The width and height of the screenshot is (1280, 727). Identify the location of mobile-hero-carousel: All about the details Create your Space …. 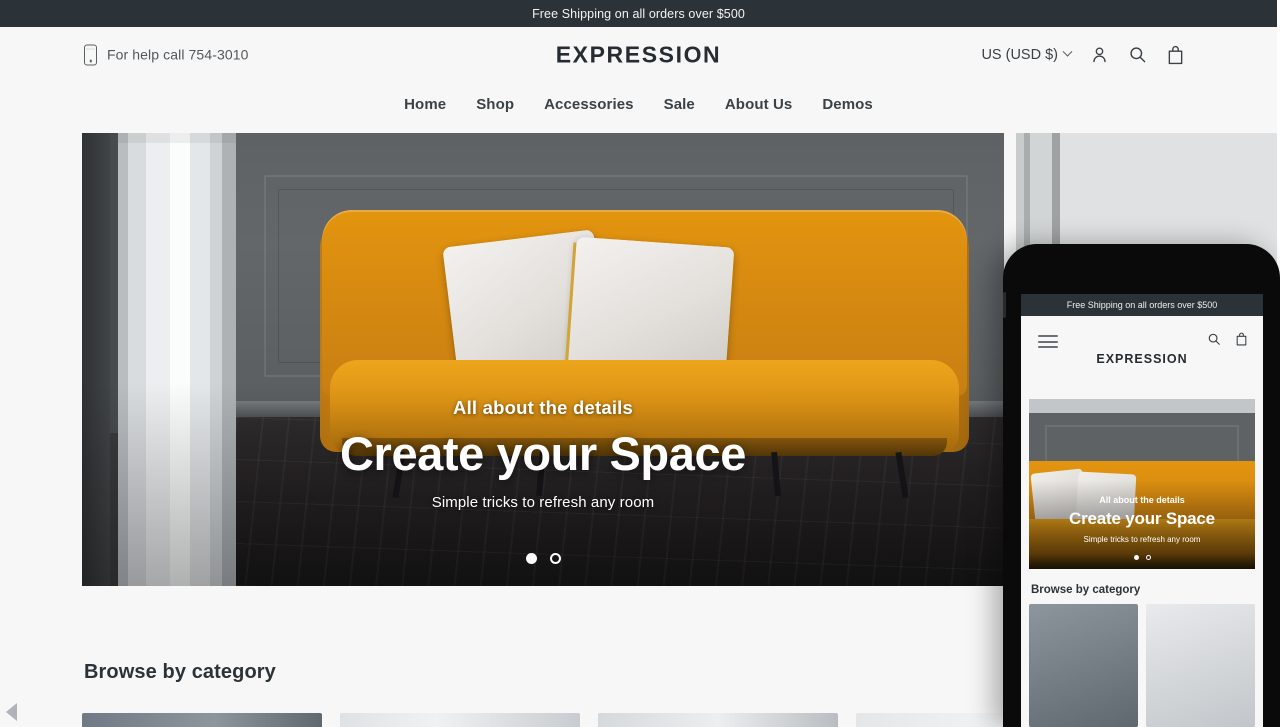
(1142, 484).